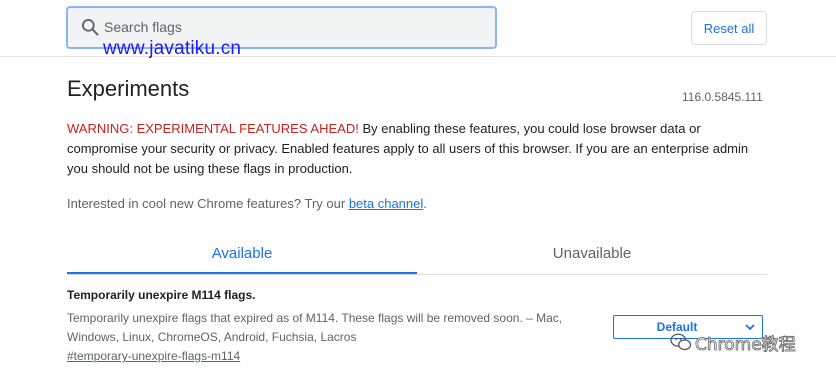 Image resolution: width=836 pixels, height=376 pixels. I want to click on wechat-icon, so click(681, 342).